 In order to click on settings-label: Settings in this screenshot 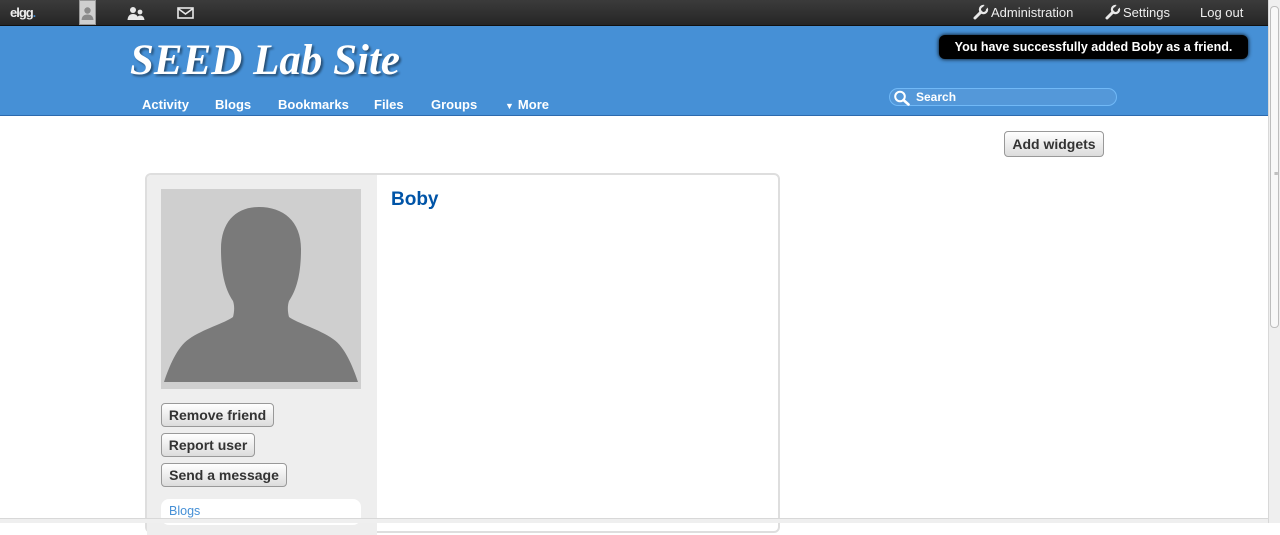, I will do `click(1146, 12)`.